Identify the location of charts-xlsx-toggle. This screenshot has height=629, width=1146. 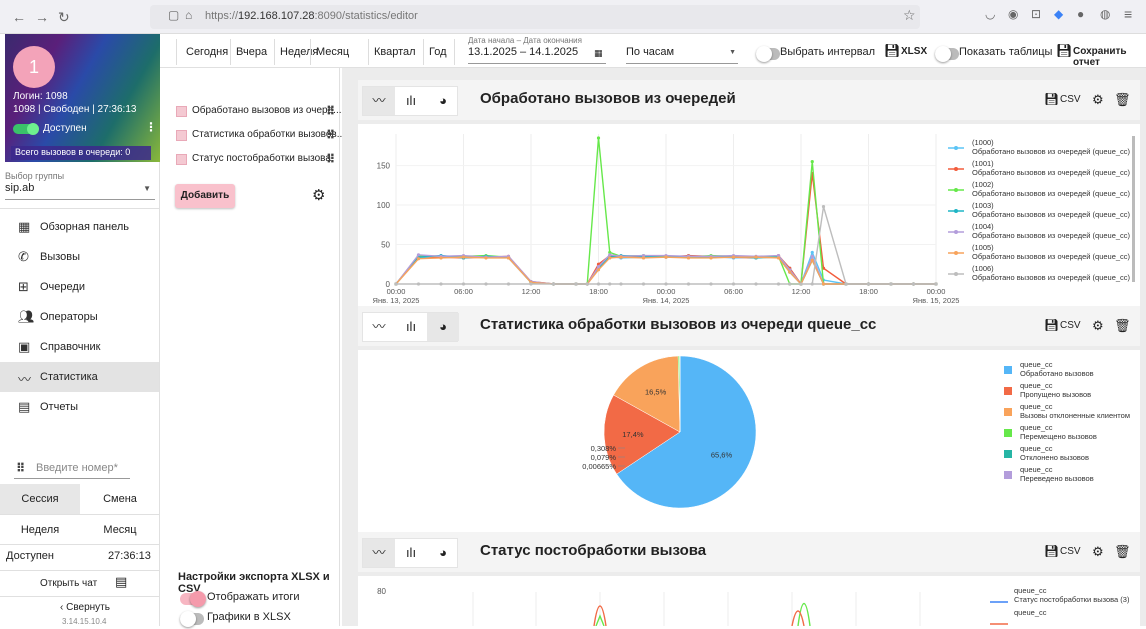
(192, 619).